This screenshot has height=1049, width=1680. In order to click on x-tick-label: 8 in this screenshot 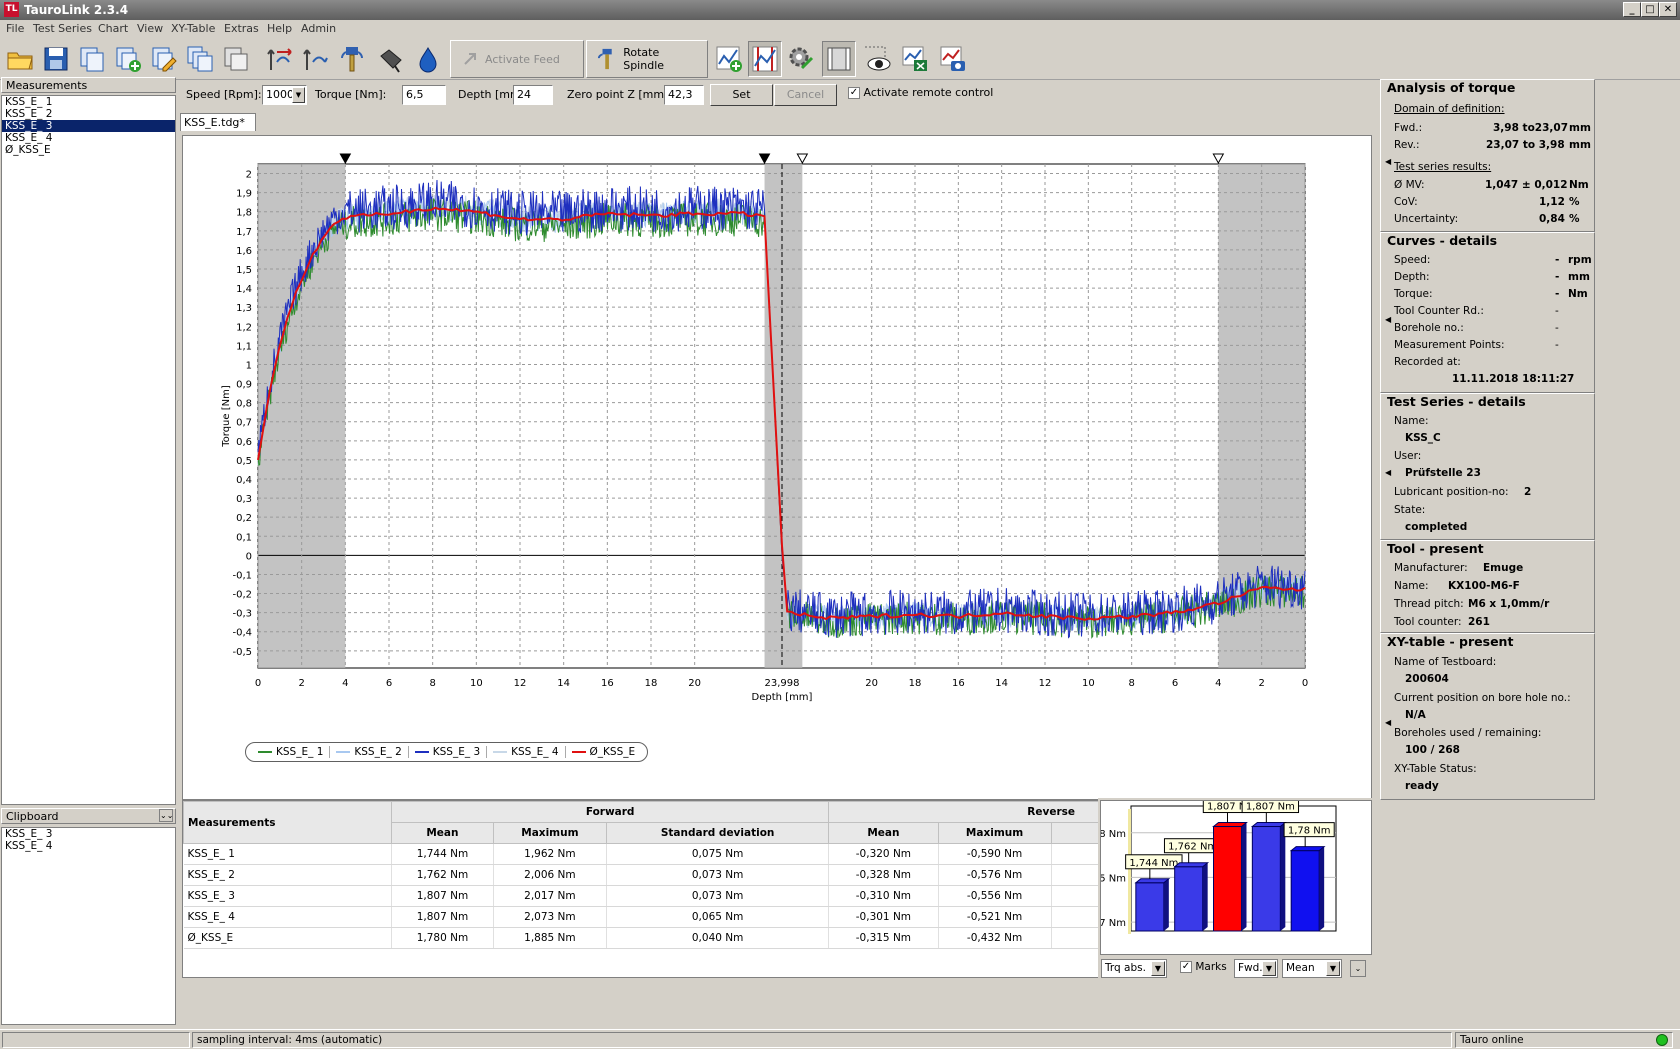, I will do `click(1131, 683)`.